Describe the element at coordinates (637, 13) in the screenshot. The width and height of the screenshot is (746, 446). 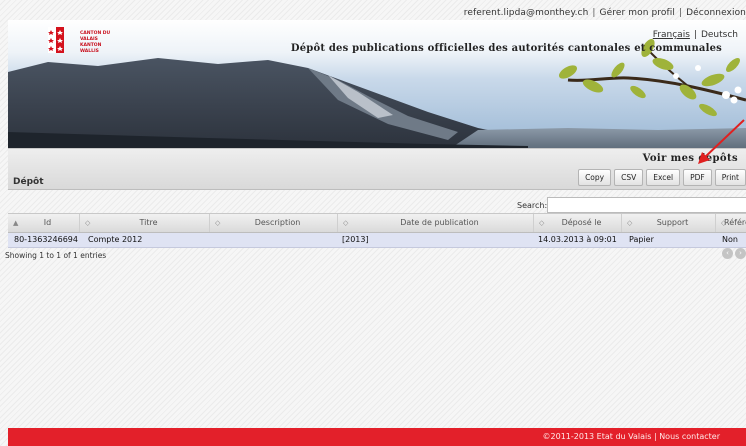
I see `manage-profile-link: Gérer mon profil` at that location.